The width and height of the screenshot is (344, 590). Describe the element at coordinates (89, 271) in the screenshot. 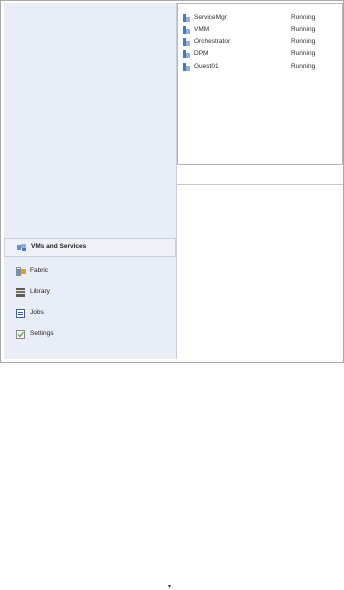

I see `nav-item-fabric: Fabric` at that location.